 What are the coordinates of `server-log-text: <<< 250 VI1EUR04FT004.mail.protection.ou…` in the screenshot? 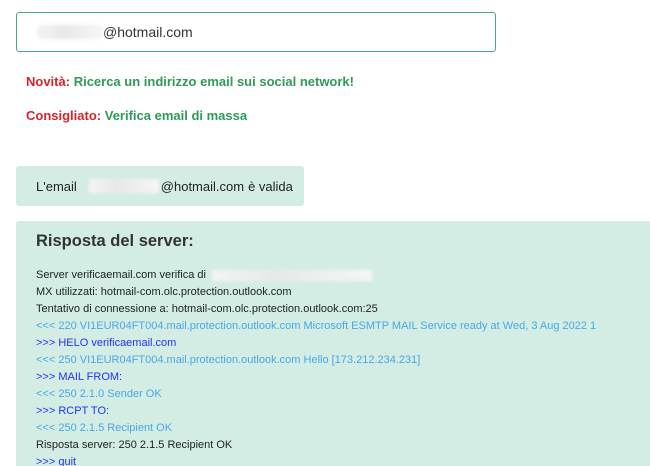 It's located at (228, 360).